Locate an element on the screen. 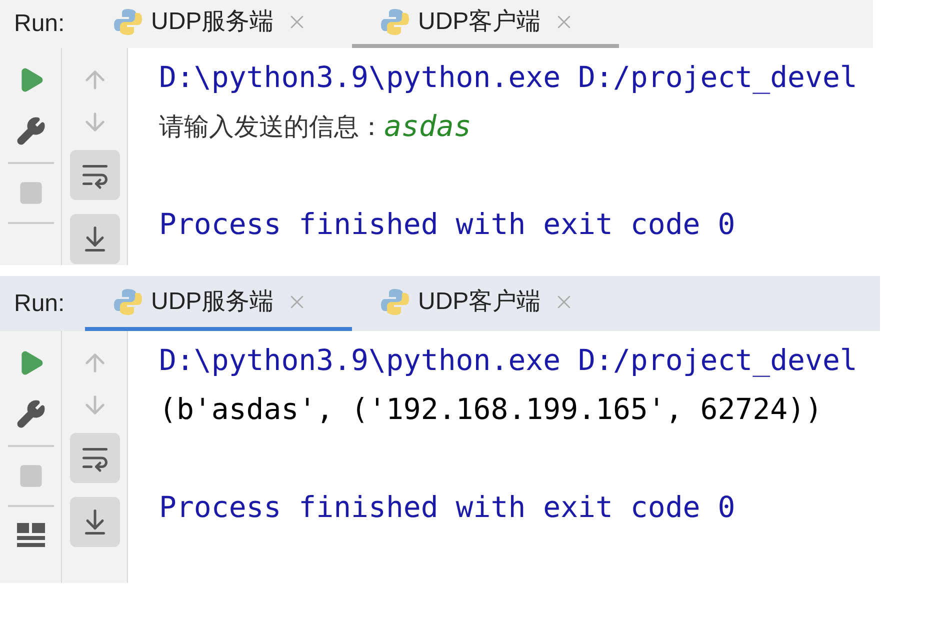 Image resolution: width=927 pixels, height=634 pixels. run-tab: UDP客户端 is located at coordinates (485, 303).